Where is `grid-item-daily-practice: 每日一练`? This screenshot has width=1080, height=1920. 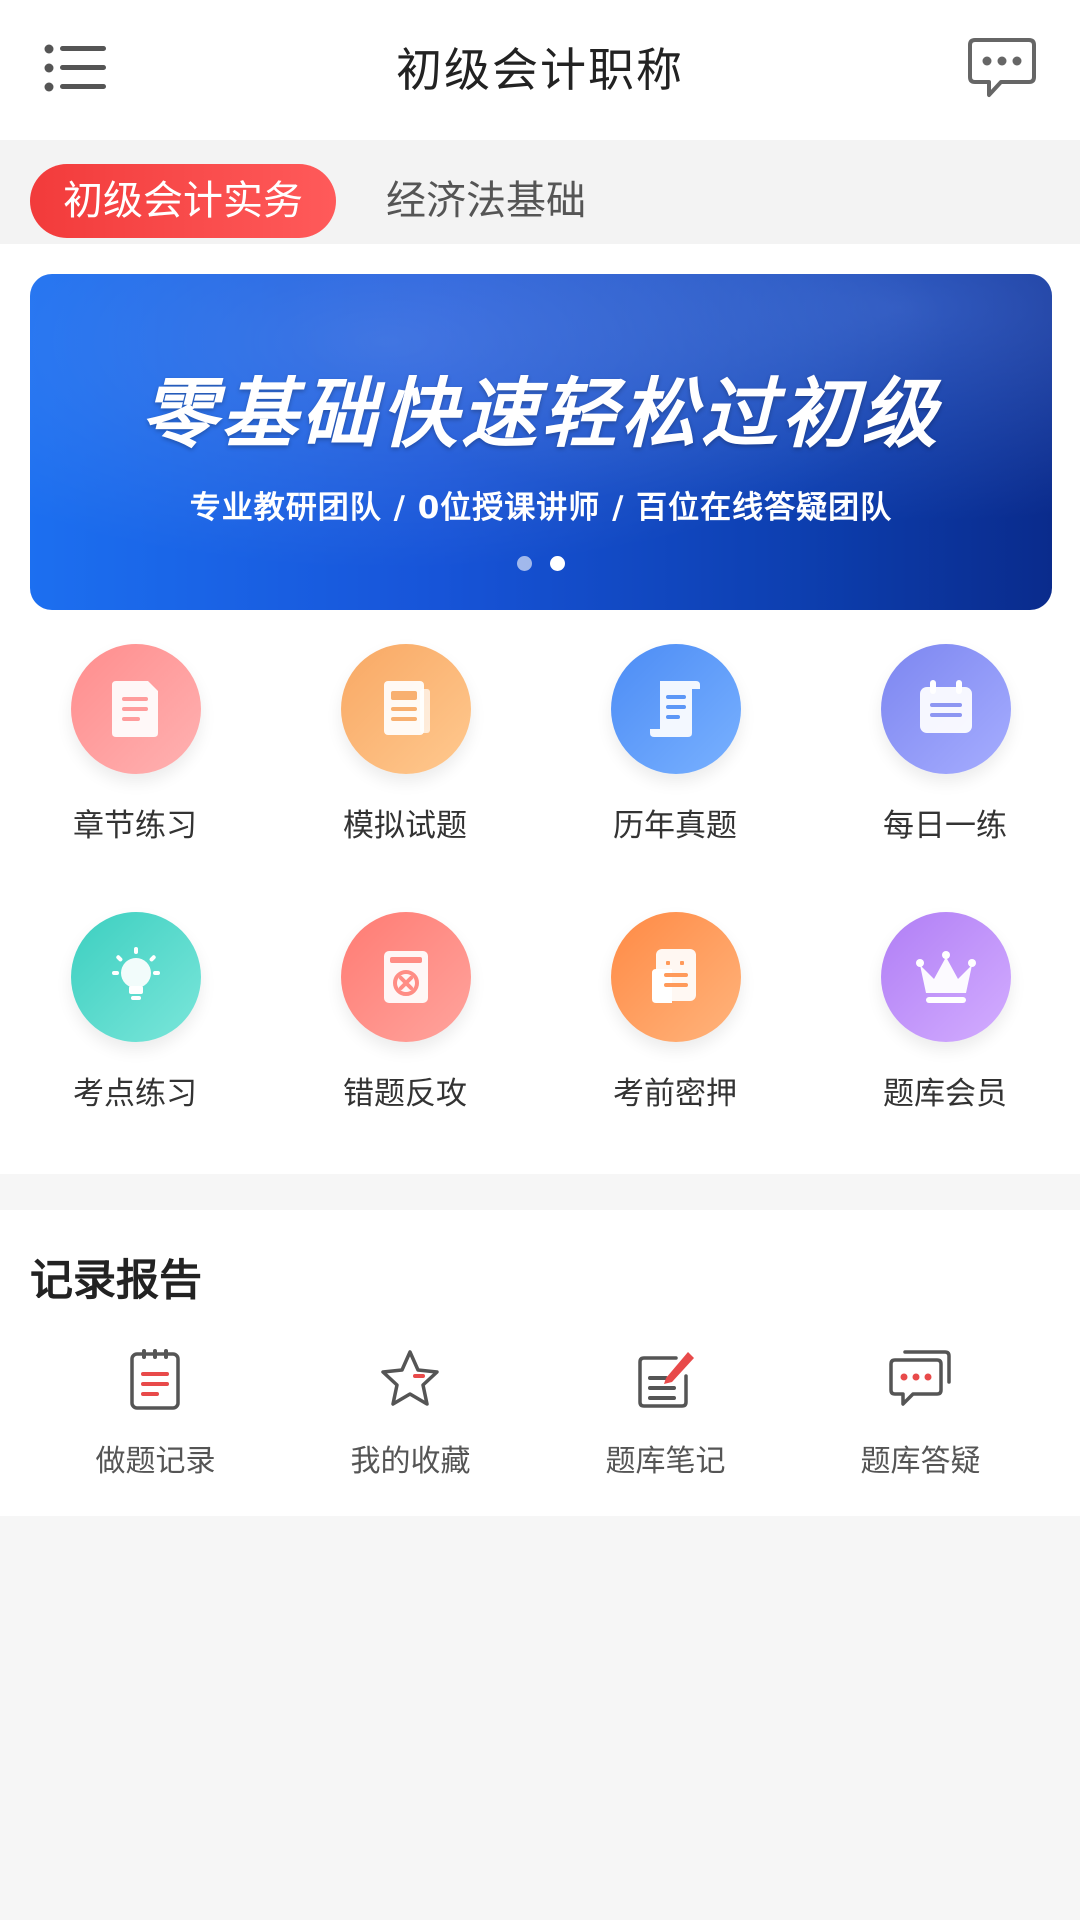
grid-item-daily-practice: 每日一练 is located at coordinates (945, 755).